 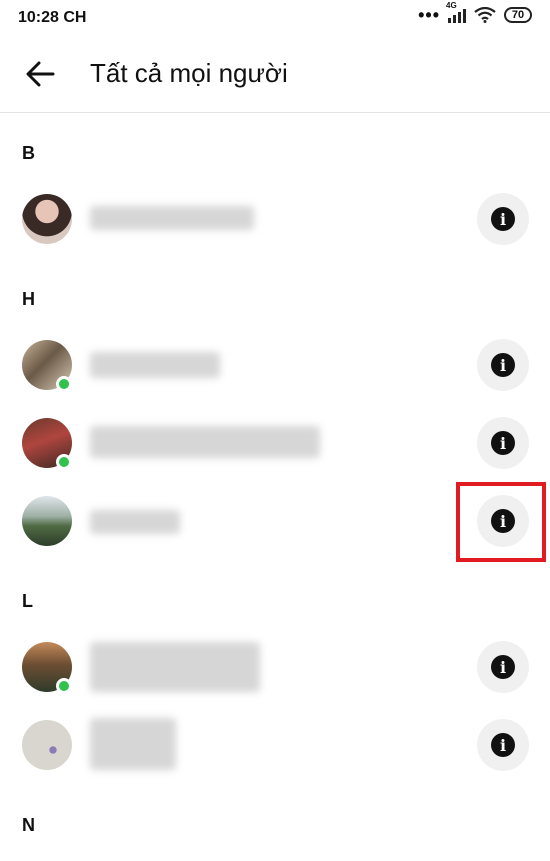 What do you see at coordinates (485, 15) in the screenshot?
I see `wifi-icon` at bounding box center [485, 15].